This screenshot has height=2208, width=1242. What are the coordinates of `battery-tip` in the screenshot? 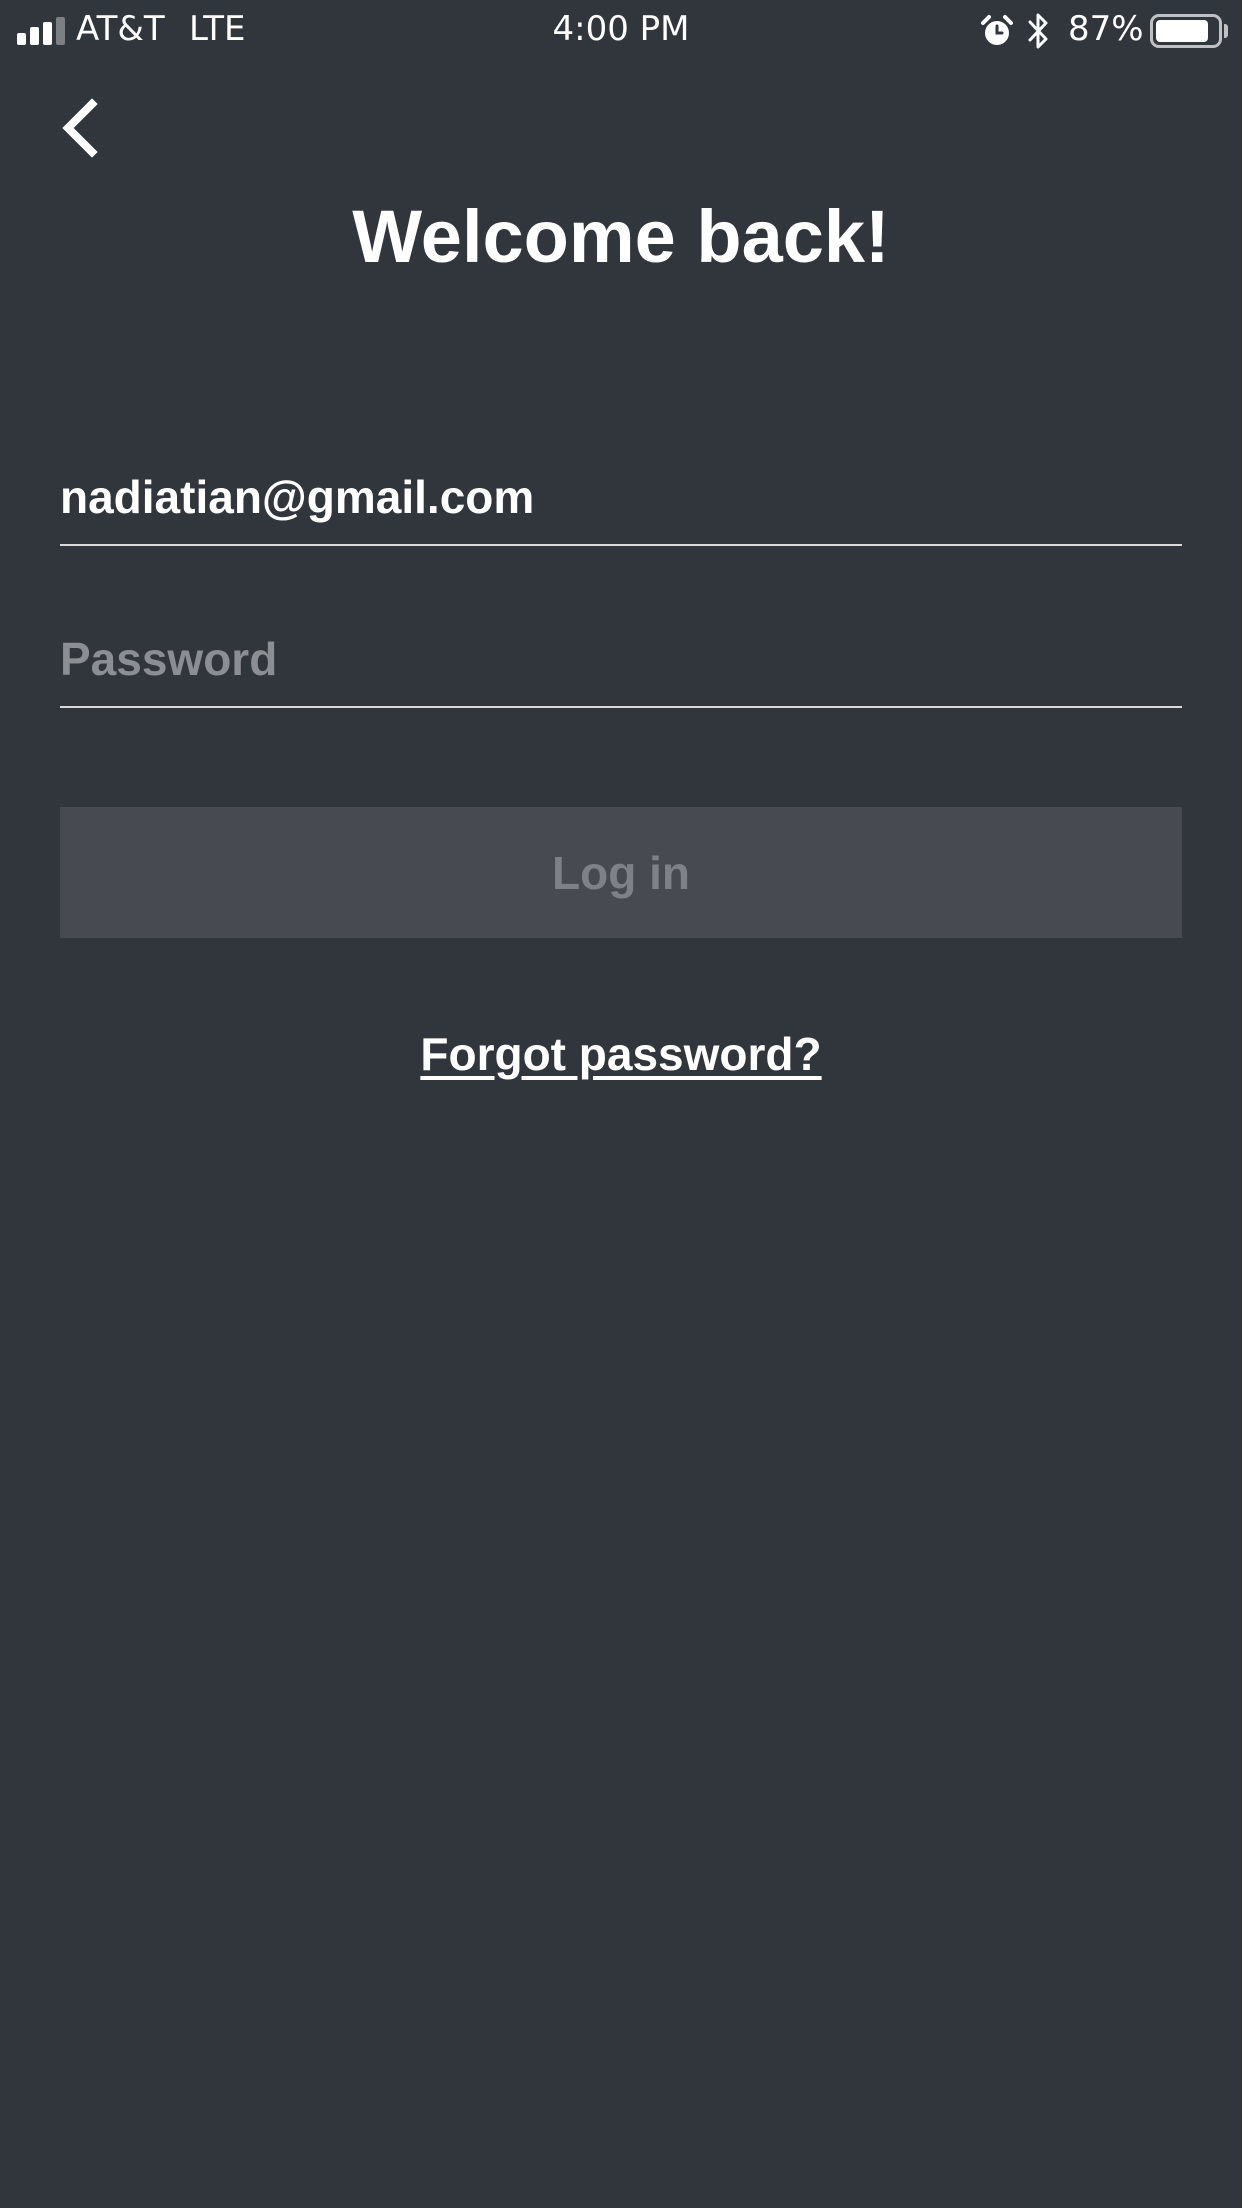 It's located at (1226, 31).